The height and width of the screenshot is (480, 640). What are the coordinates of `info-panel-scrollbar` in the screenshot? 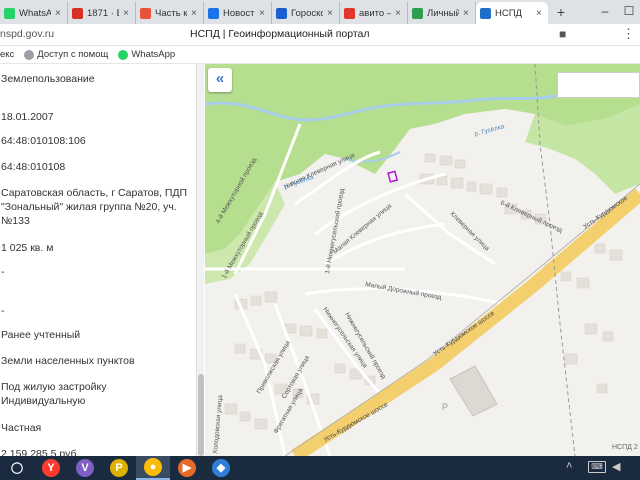 It's located at (200, 260).